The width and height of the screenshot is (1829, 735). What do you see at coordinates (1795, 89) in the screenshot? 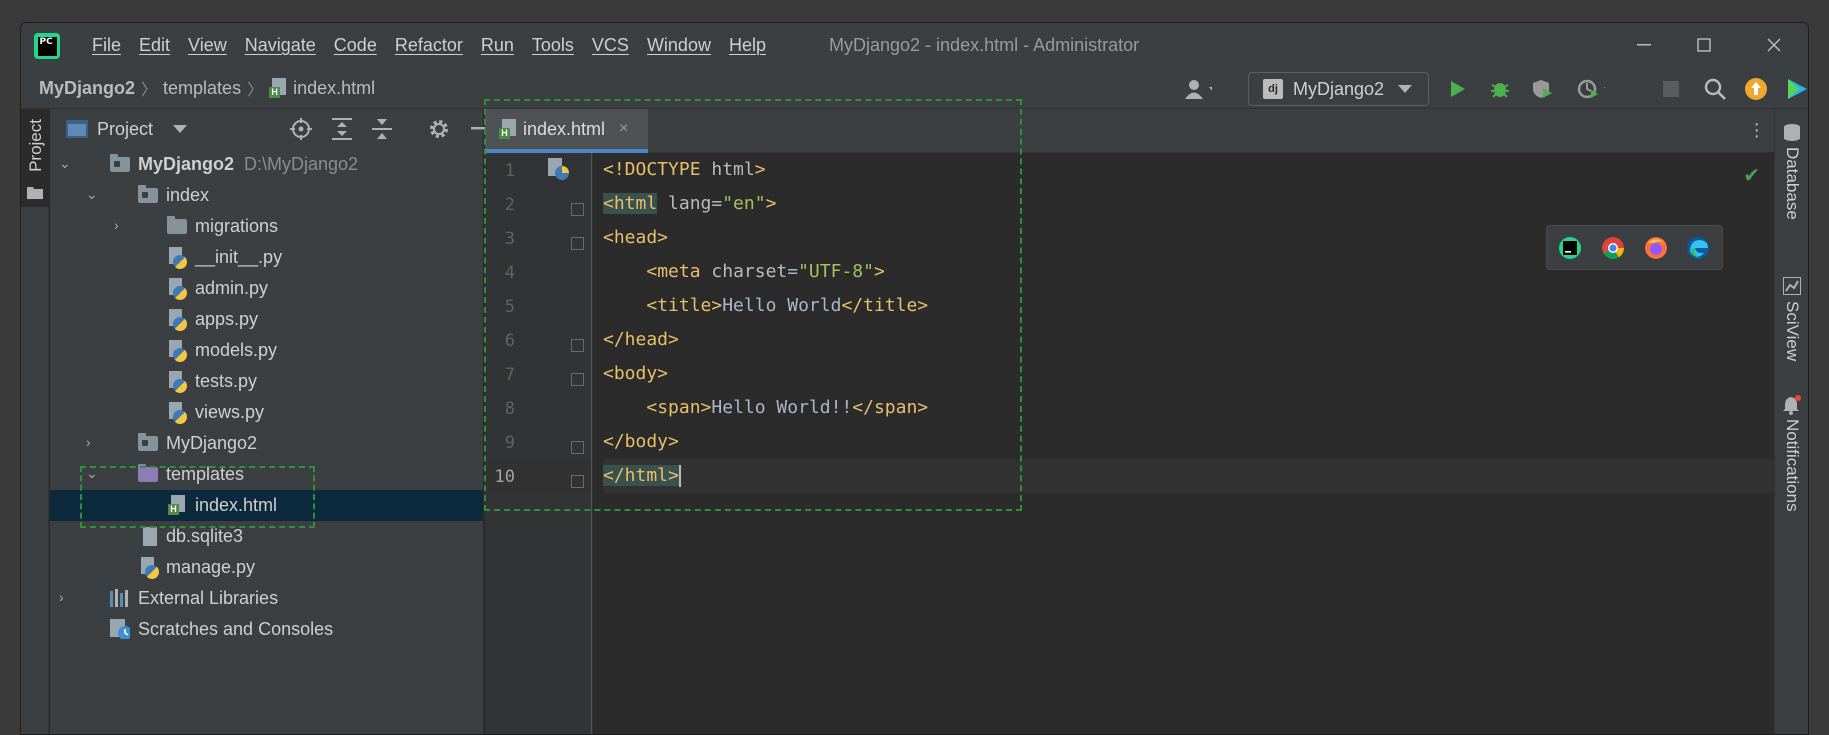
I see `code-with-me-button` at bounding box center [1795, 89].